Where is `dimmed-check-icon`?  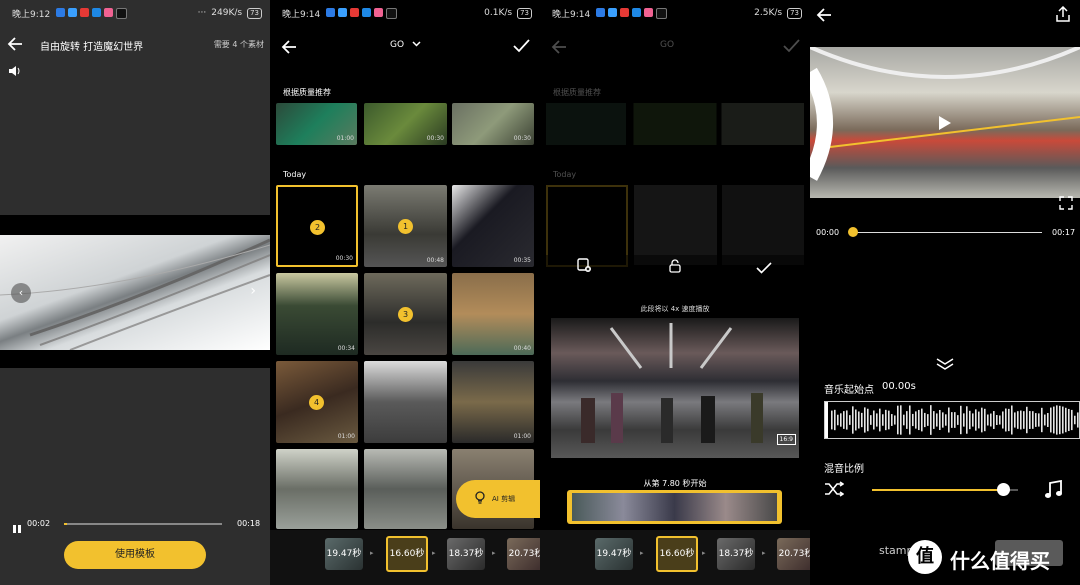
dimmed-check-icon is located at coordinates (791, 47).